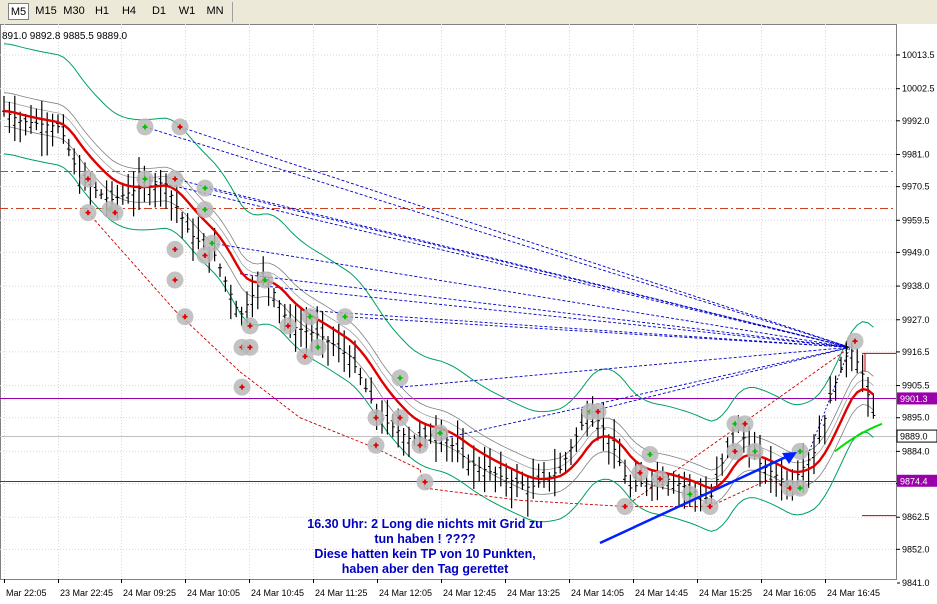  Describe the element at coordinates (916, 451) in the screenshot. I see `price-tick-label: 9884.0` at that location.